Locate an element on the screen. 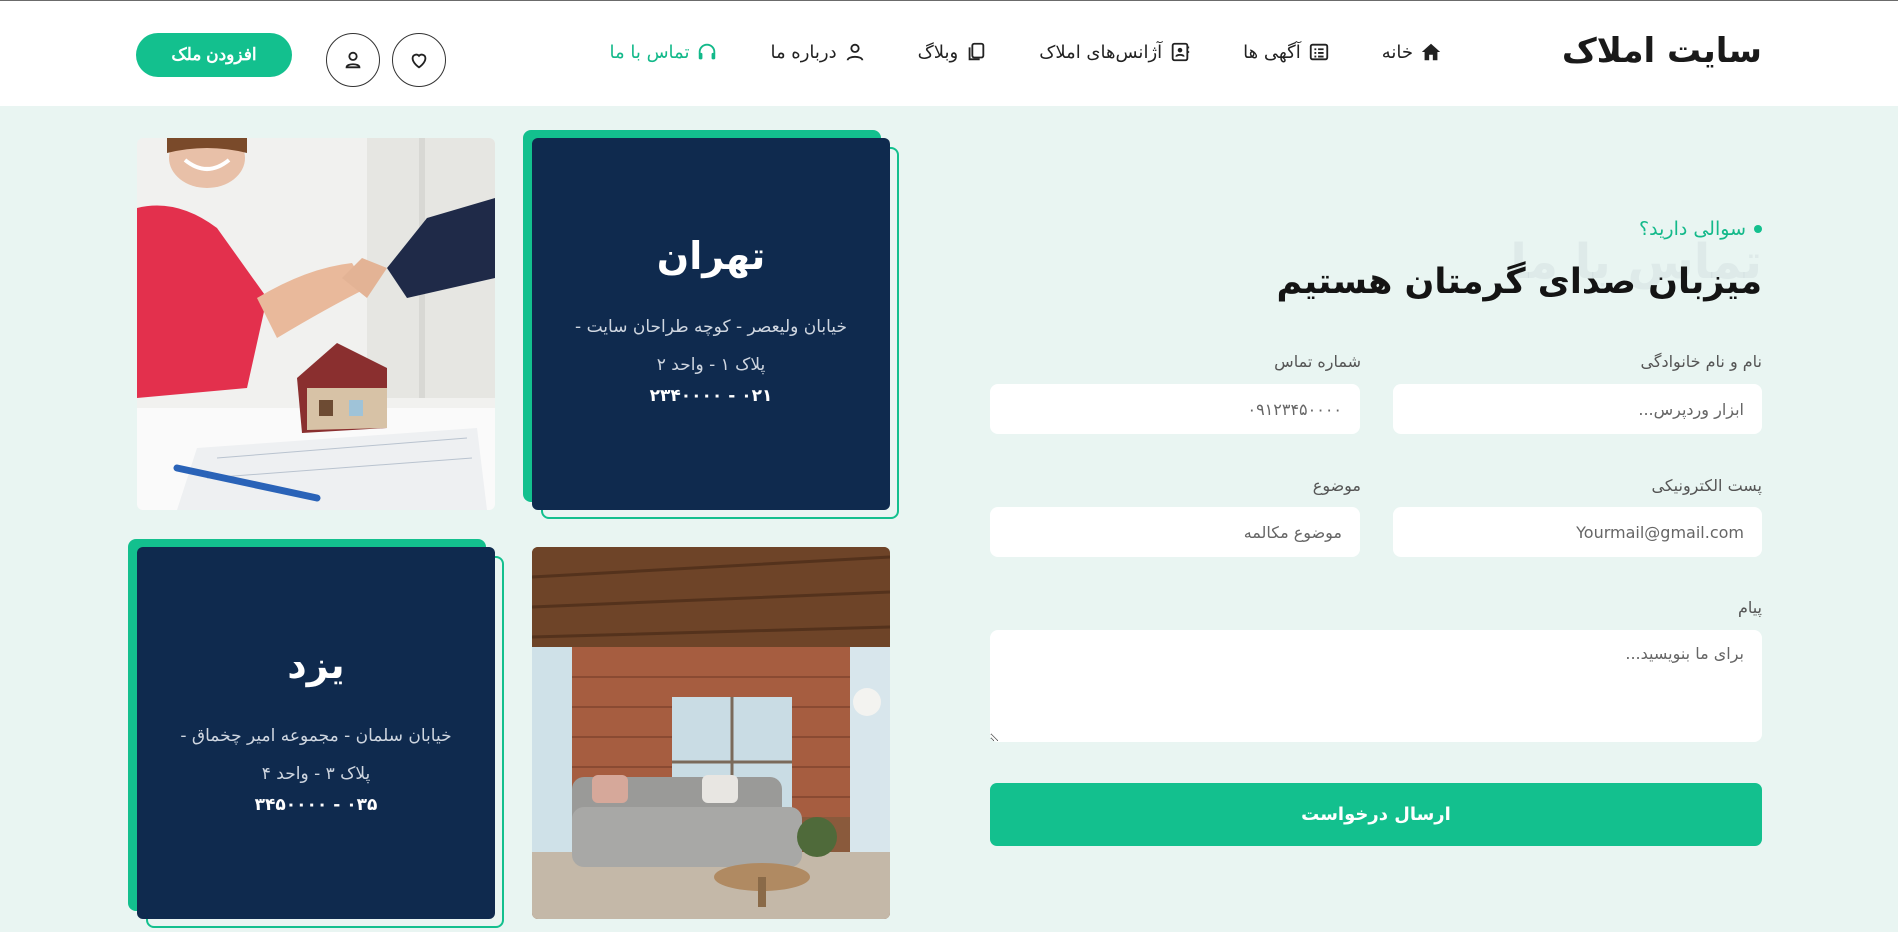 This screenshot has width=1898, height=932. nav-label: خانه is located at coordinates (1397, 52).